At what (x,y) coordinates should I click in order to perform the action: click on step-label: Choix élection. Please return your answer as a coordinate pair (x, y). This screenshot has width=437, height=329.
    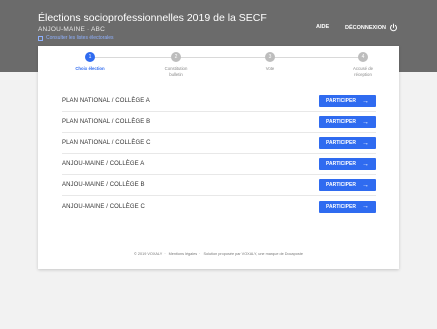
    Looking at the image, I should click on (90, 68).